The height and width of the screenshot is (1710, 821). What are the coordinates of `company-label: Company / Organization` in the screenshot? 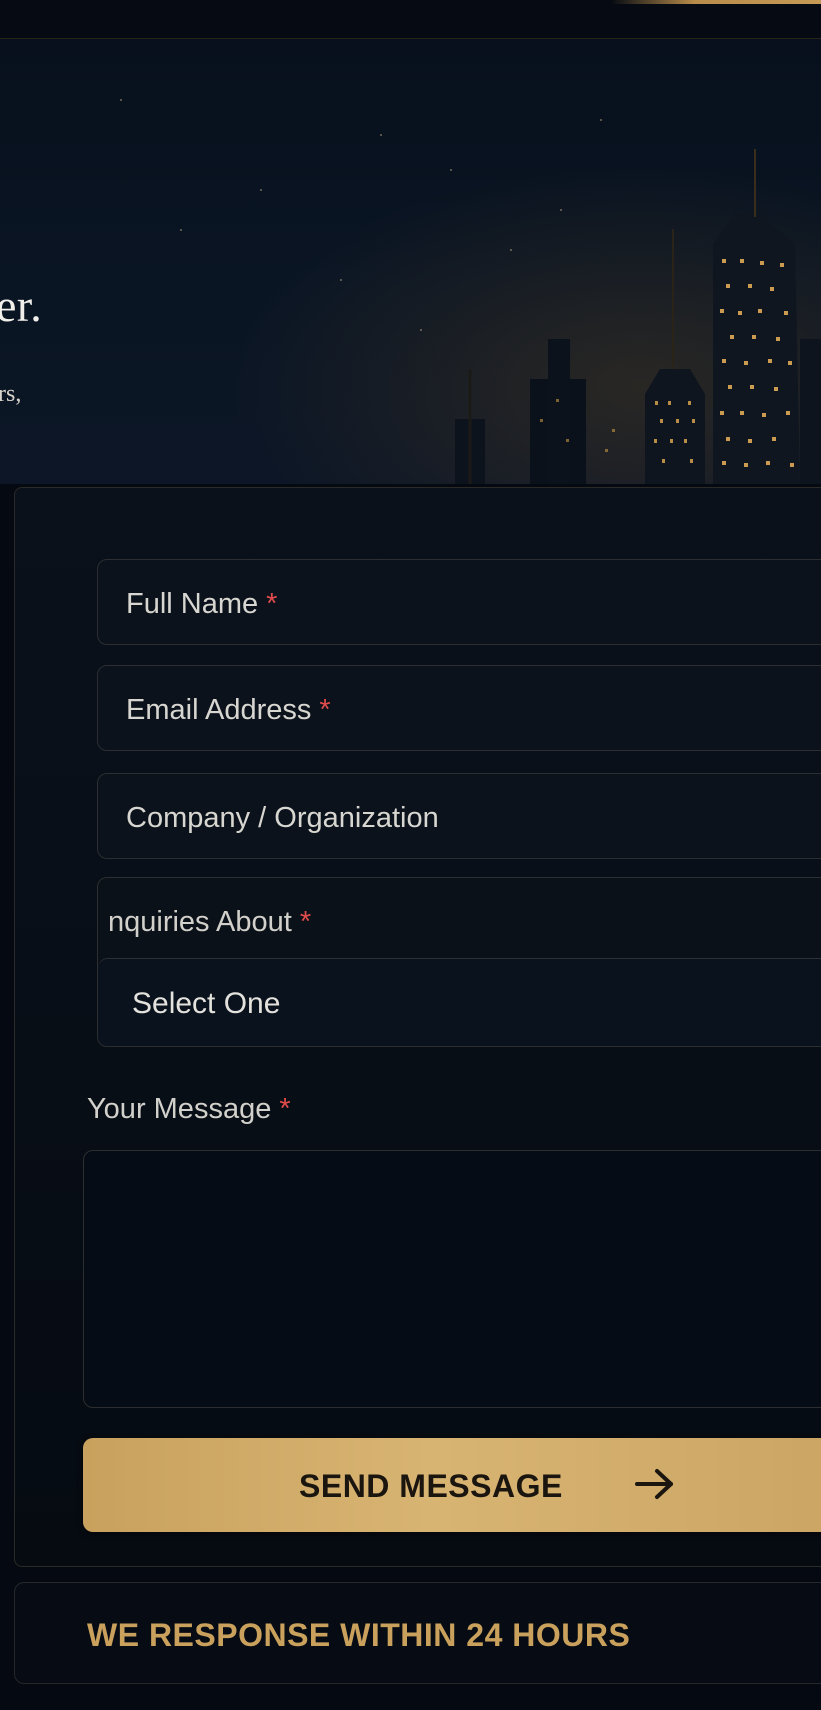 It's located at (282, 818).